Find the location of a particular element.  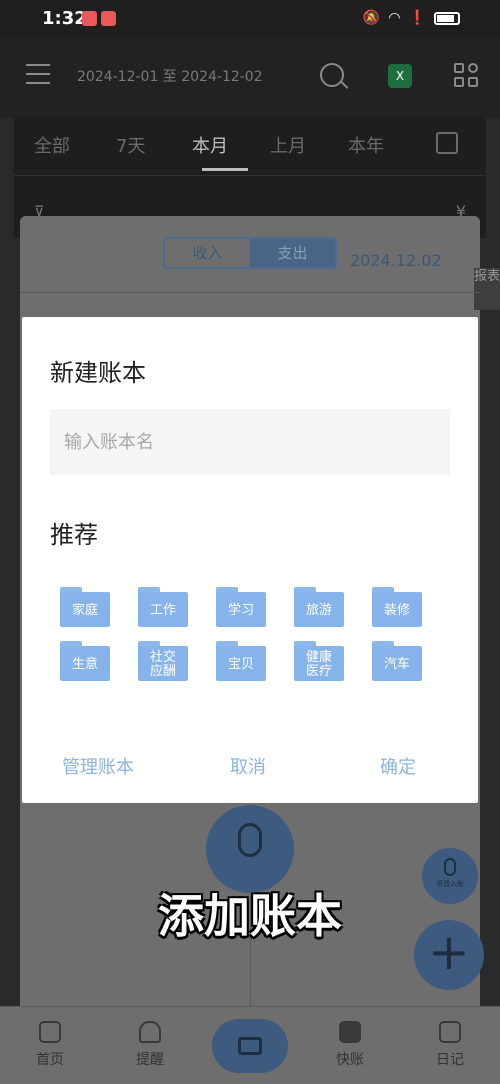

diary-icon is located at coordinates (450, 1032).